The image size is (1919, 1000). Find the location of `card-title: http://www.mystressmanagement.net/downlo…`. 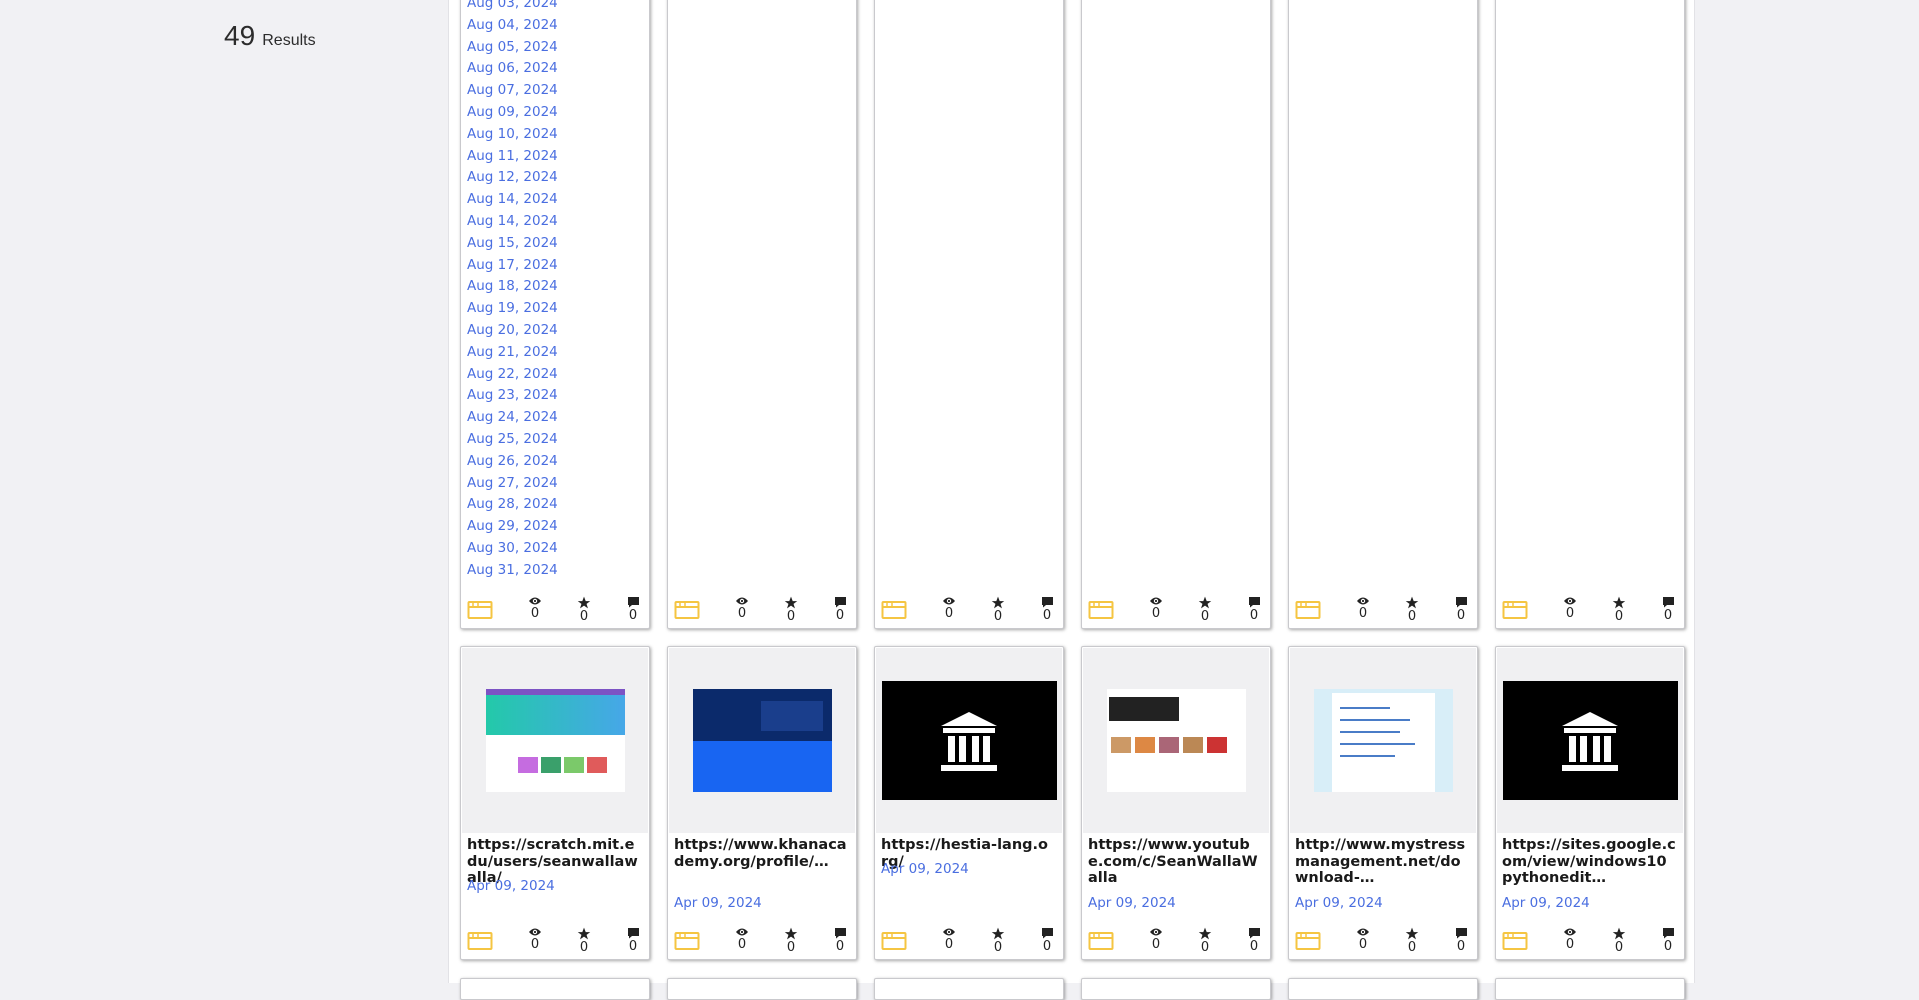

card-title: http://www.mystressmanagement.net/downlo… is located at coordinates (1382, 862).